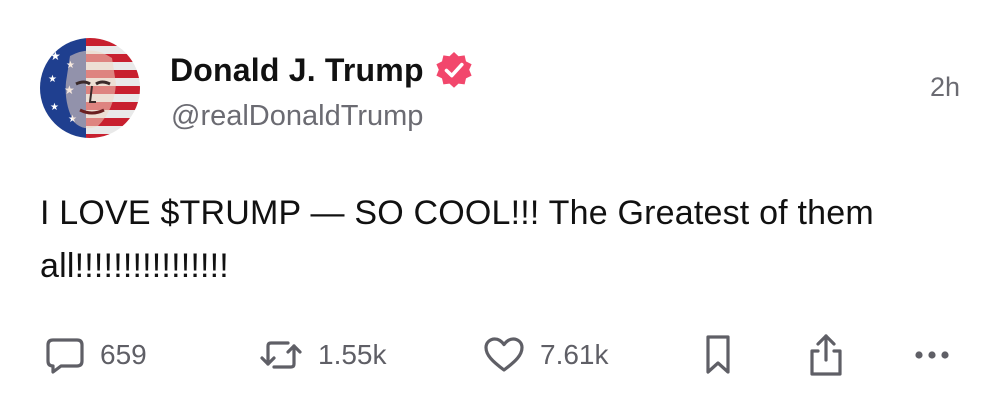  I want to click on like-button: 7.61k, so click(545, 355).